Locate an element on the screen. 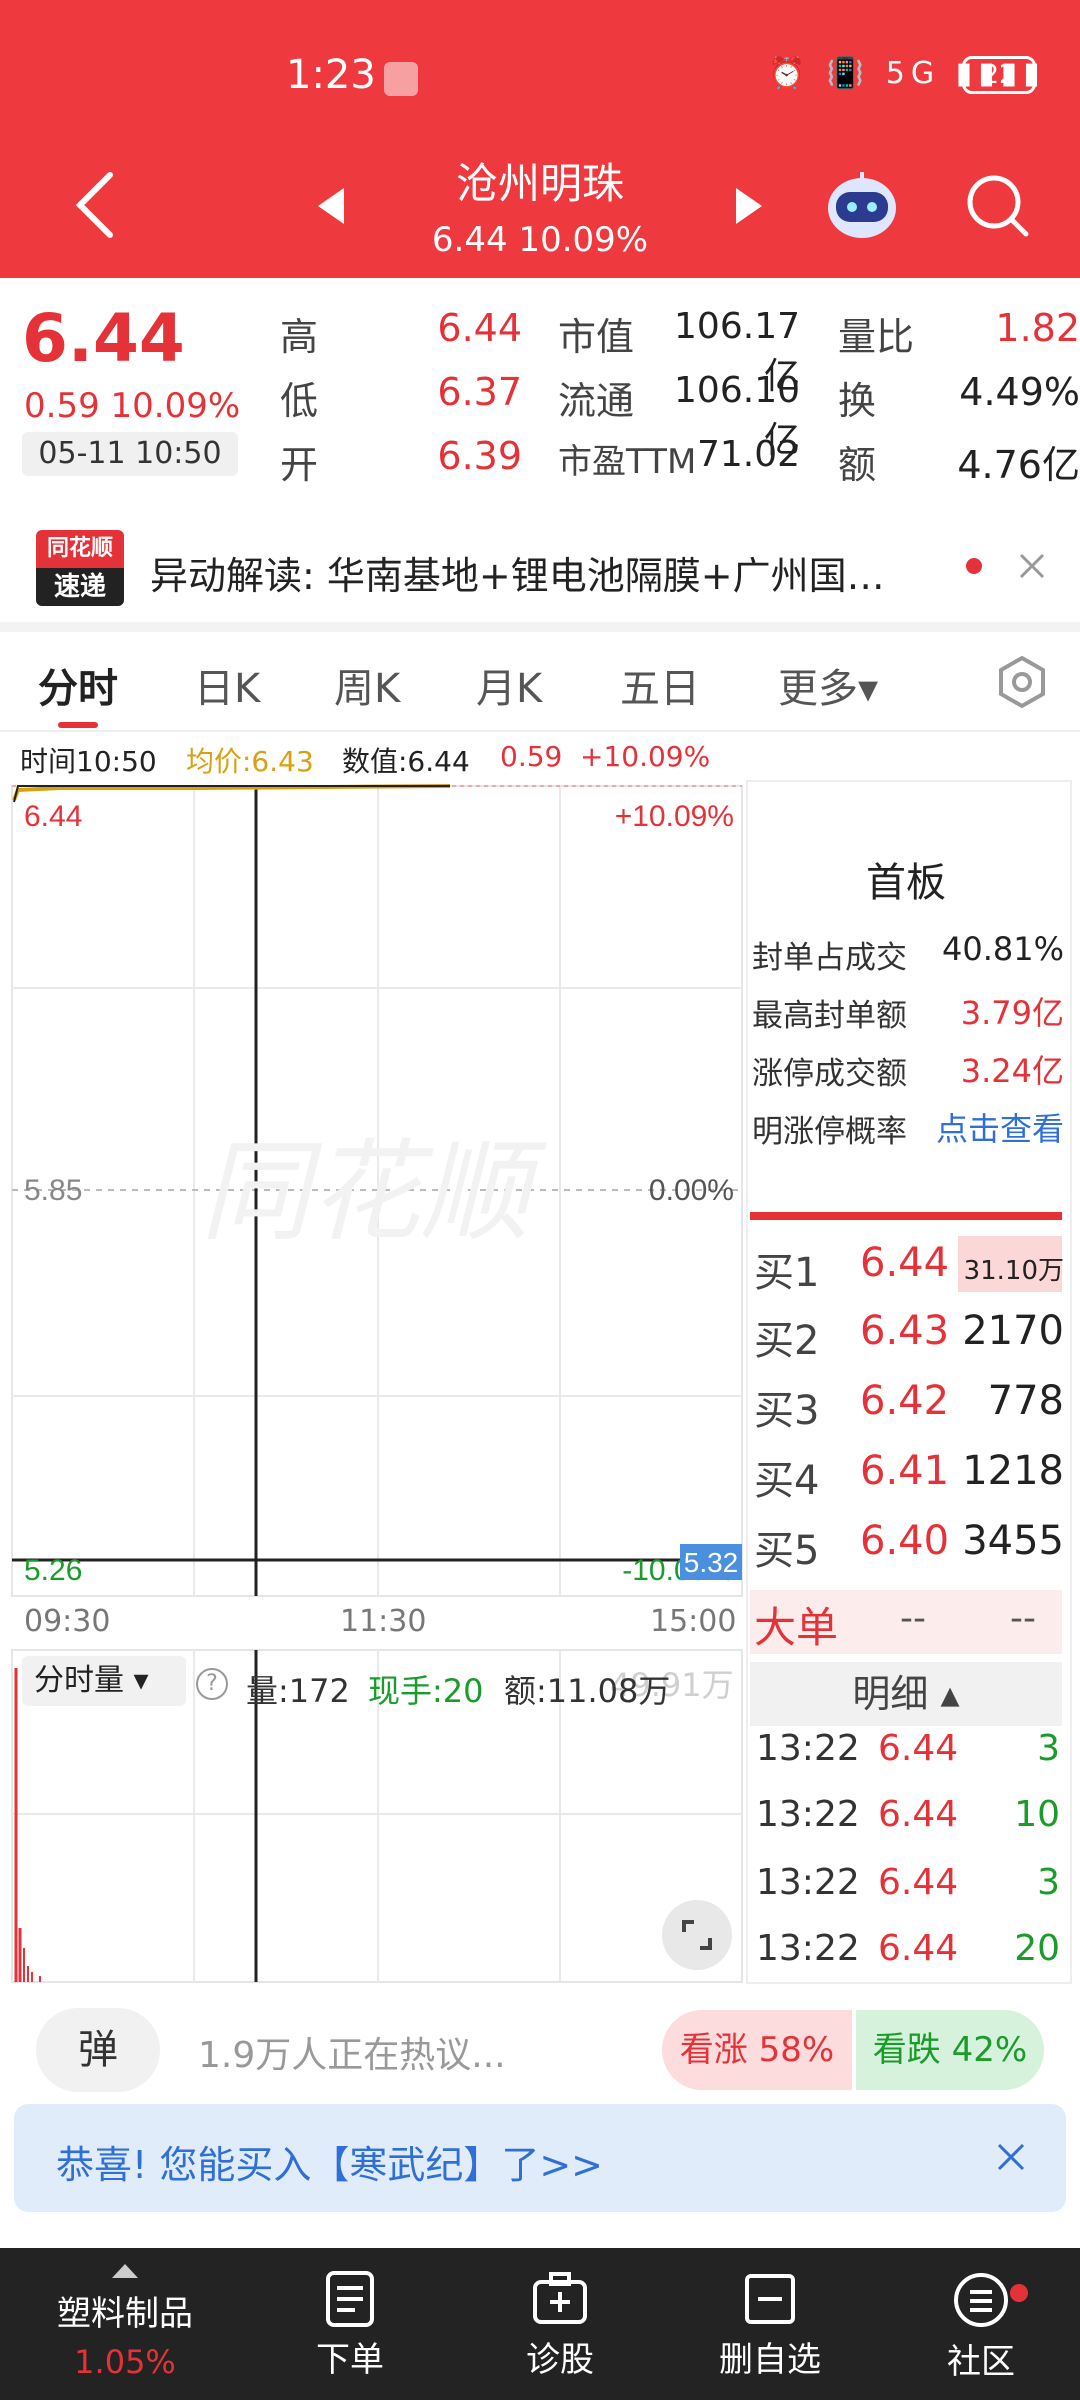  tab-intraday: 分时 is located at coordinates (78, 685).